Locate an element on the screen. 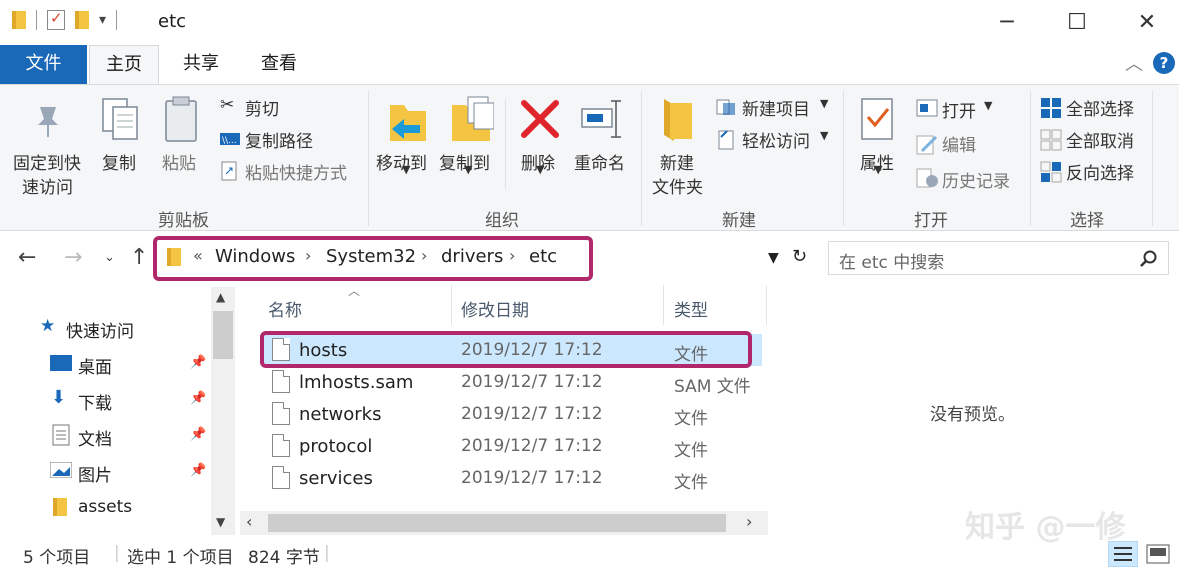 The width and height of the screenshot is (1179, 569). search-icon is located at coordinates (1149, 259).